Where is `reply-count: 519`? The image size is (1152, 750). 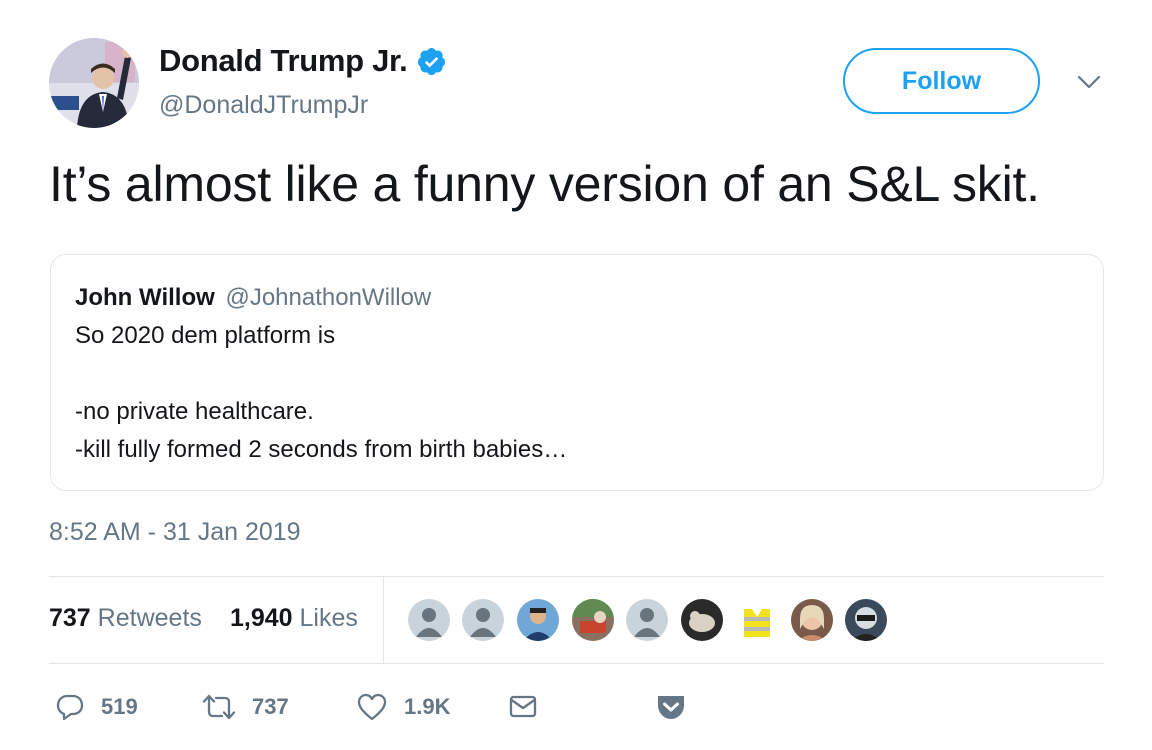
reply-count: 519 is located at coordinates (119, 706).